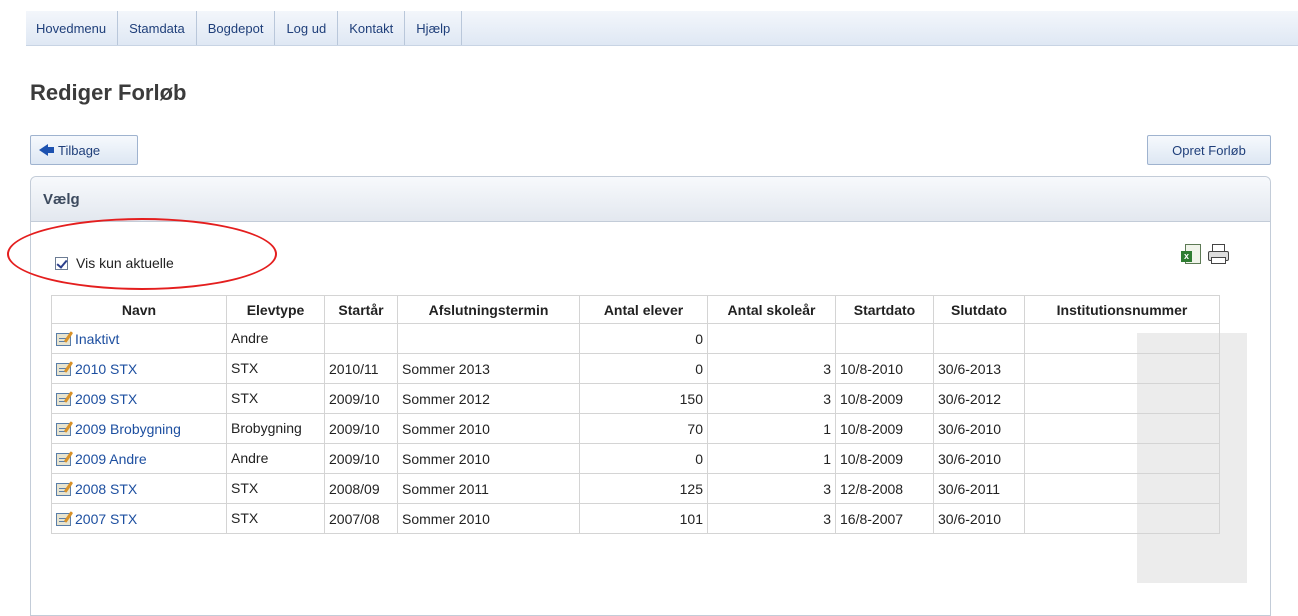 The height and width of the screenshot is (616, 1298). Describe the element at coordinates (771, 488) in the screenshot. I see `cell-years: 3` at that location.